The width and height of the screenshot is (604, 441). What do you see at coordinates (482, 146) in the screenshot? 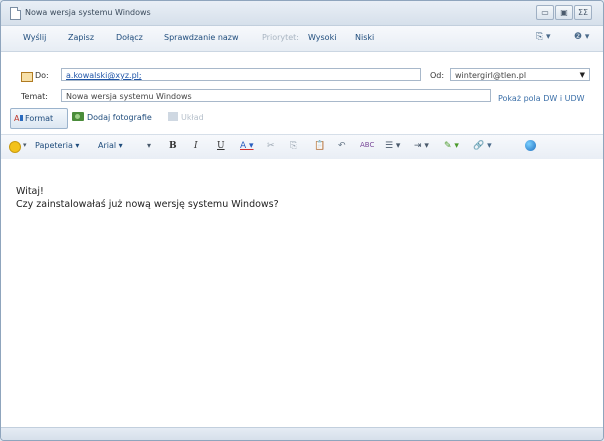
I see `link-icon: 🔗 ▾` at bounding box center [482, 146].